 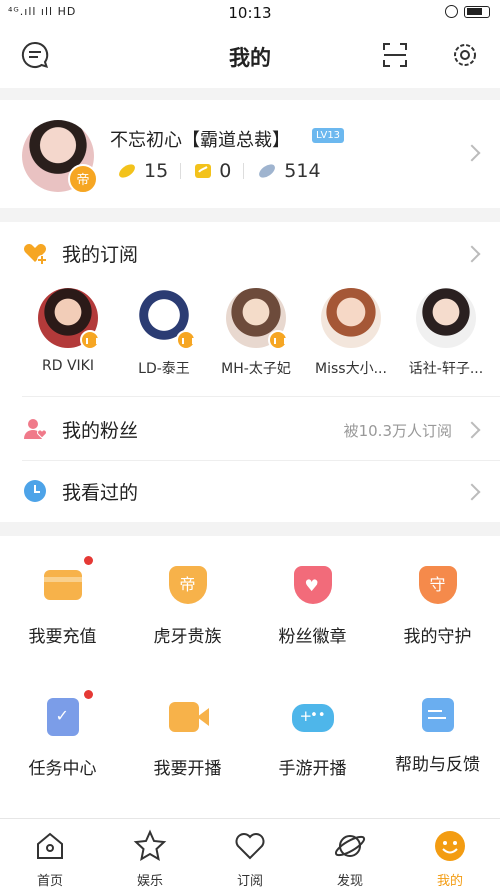 What do you see at coordinates (450, 846) in the screenshot?
I see `smiley-icon` at bounding box center [450, 846].